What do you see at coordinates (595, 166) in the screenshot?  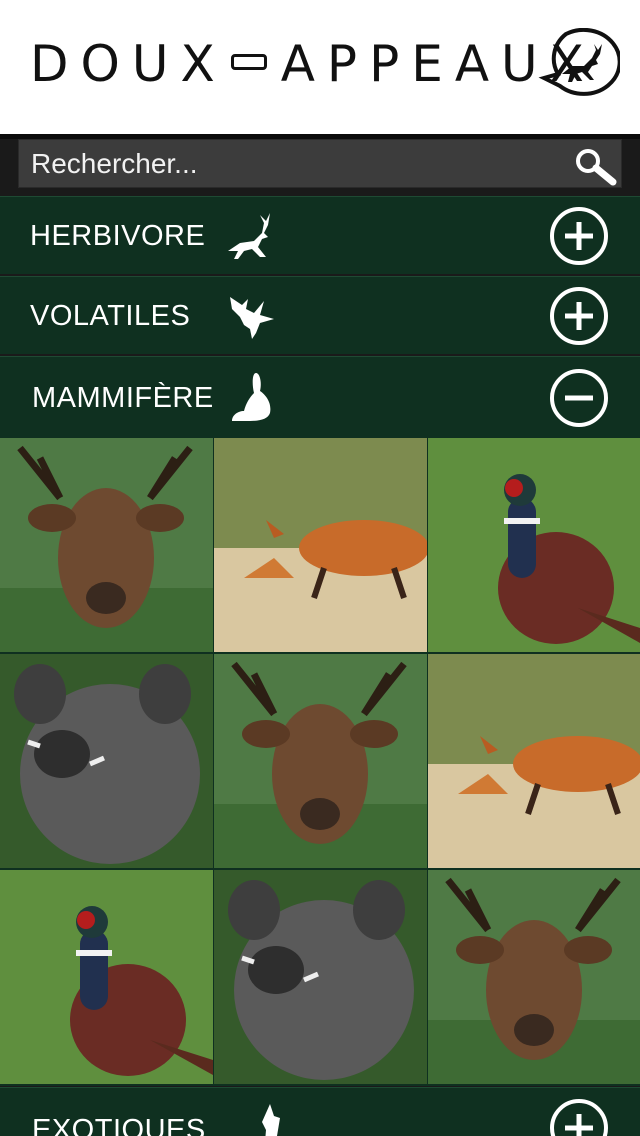 I see `search-icon` at bounding box center [595, 166].